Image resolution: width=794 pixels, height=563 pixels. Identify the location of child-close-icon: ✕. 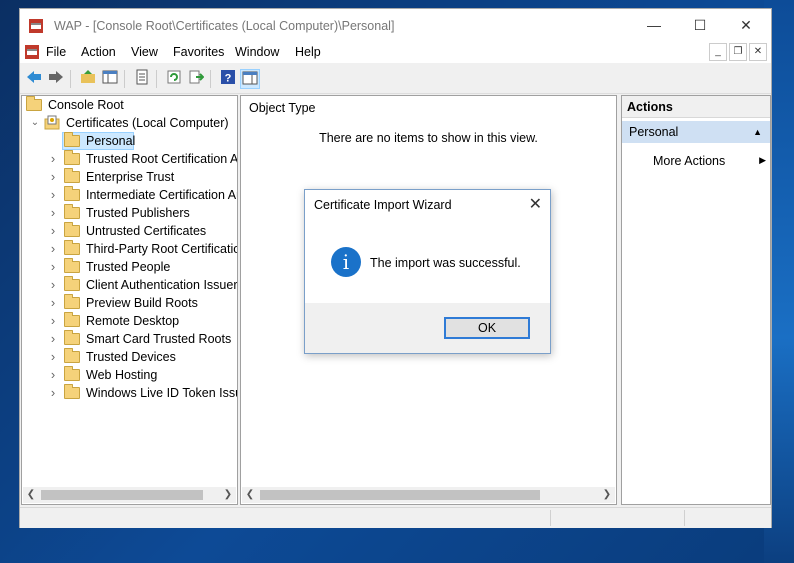
(758, 52).